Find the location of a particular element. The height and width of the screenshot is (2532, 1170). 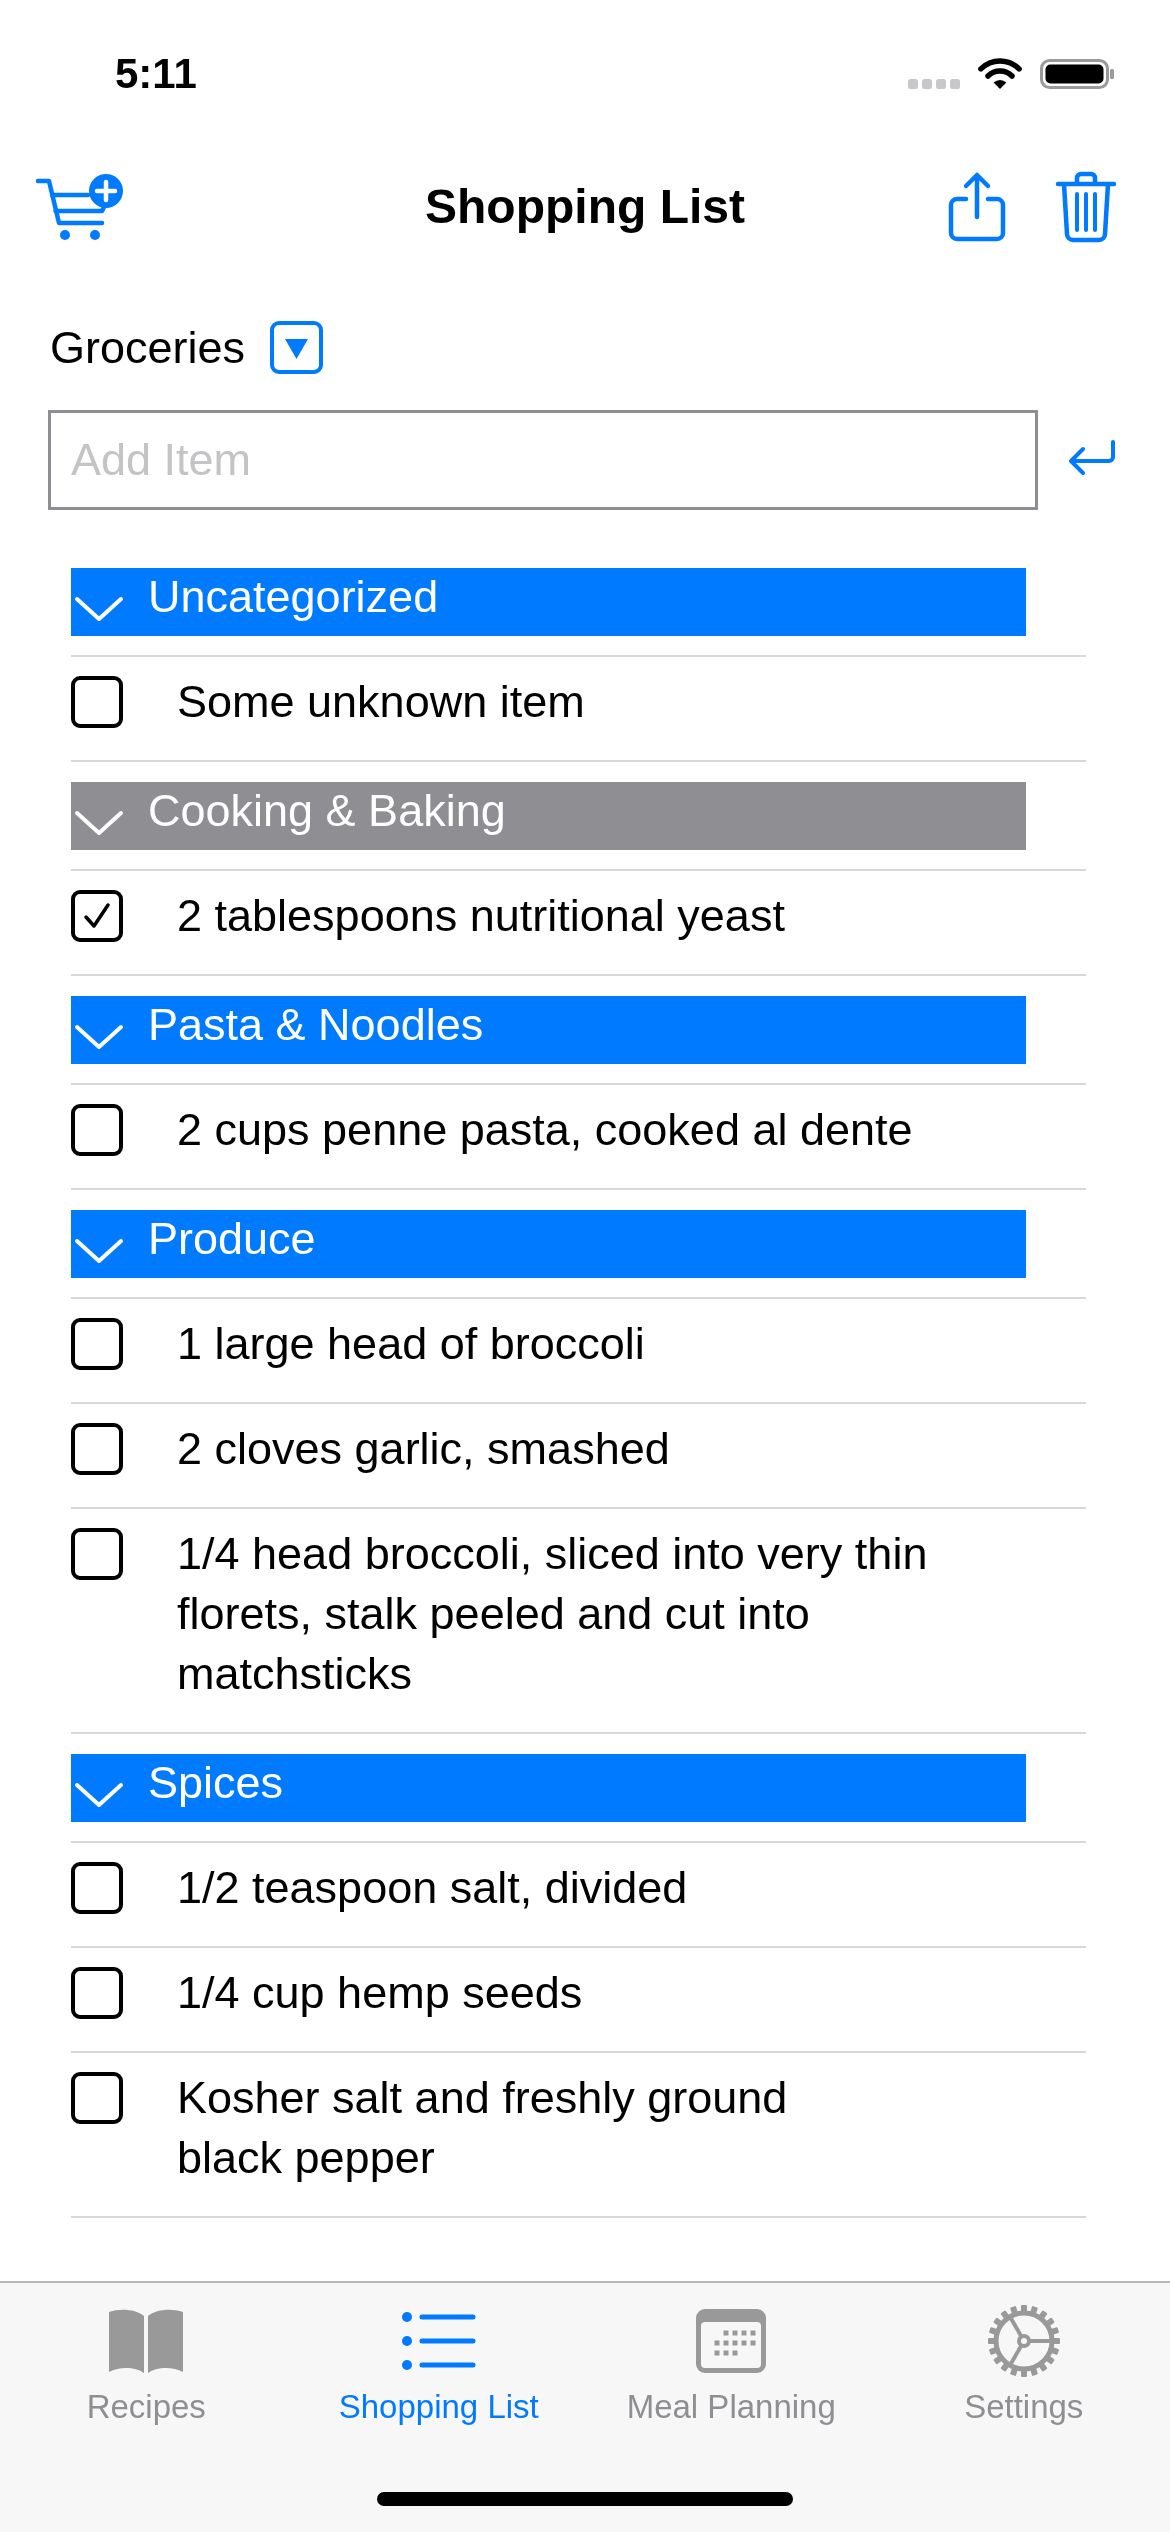

checkmark-icon is located at coordinates (97, 916).